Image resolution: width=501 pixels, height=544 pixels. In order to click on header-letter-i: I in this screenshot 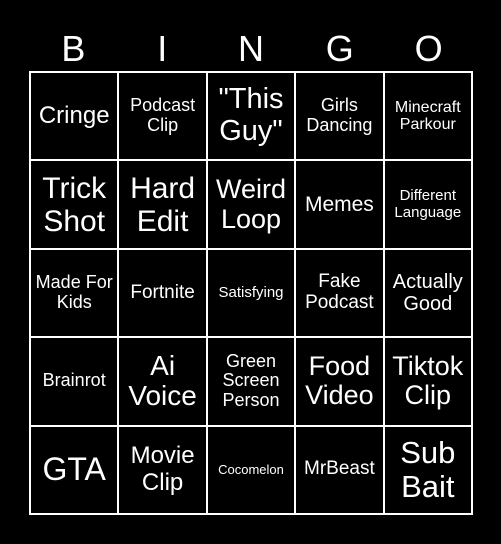, I will do `click(162, 48)`.